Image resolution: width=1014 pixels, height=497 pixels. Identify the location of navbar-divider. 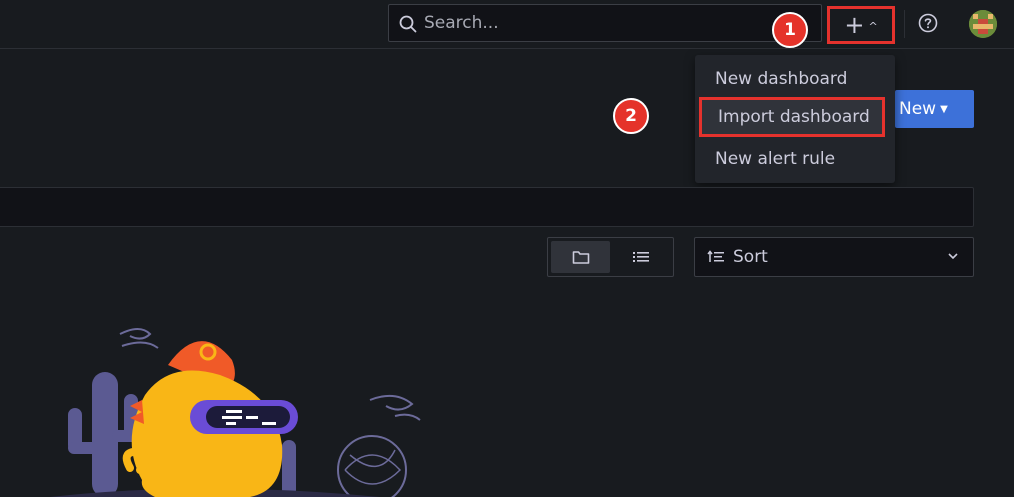
(904, 24).